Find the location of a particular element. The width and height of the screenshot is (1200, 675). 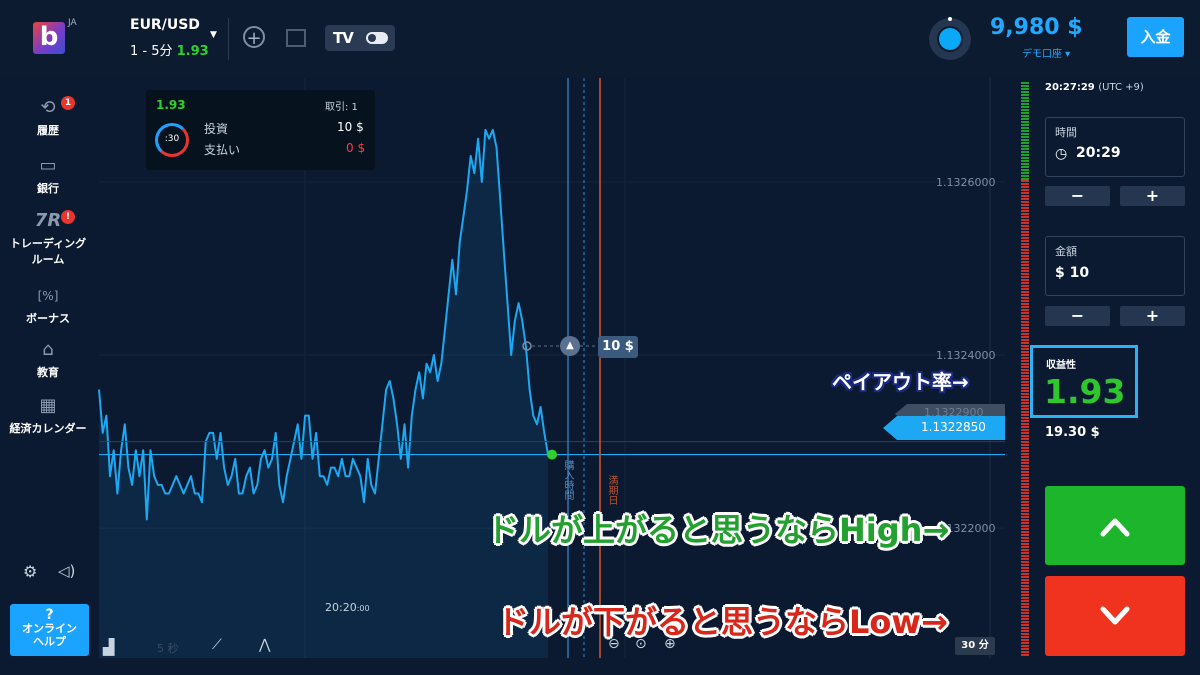

current-price-value: 1.1322850 is located at coordinates (953, 427).